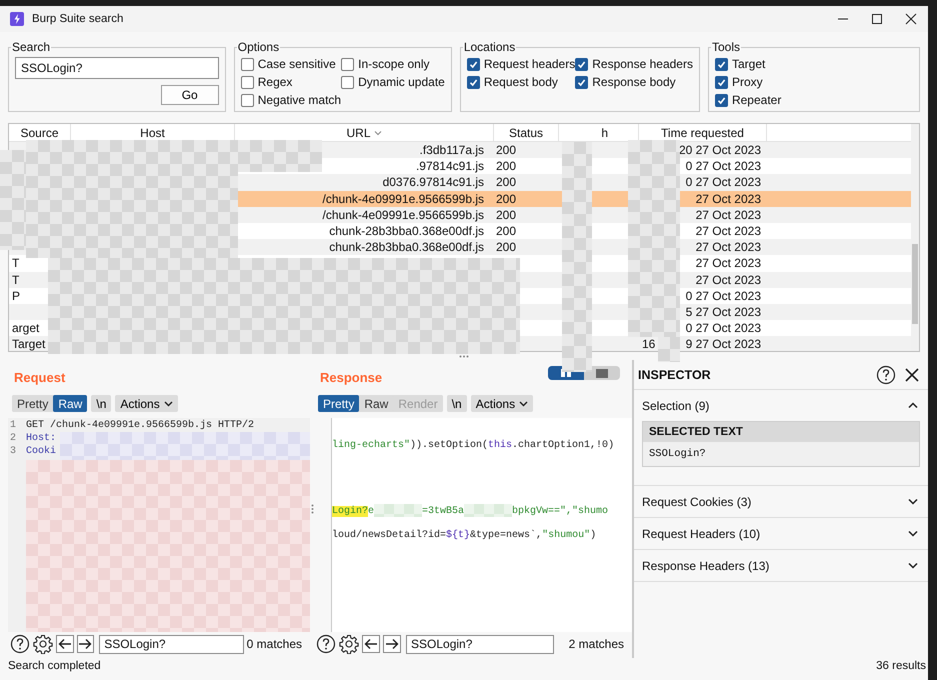 Image resolution: width=937 pixels, height=680 pixels. Describe the element at coordinates (70, 403) in the screenshot. I see `view-tab: Raw` at that location.